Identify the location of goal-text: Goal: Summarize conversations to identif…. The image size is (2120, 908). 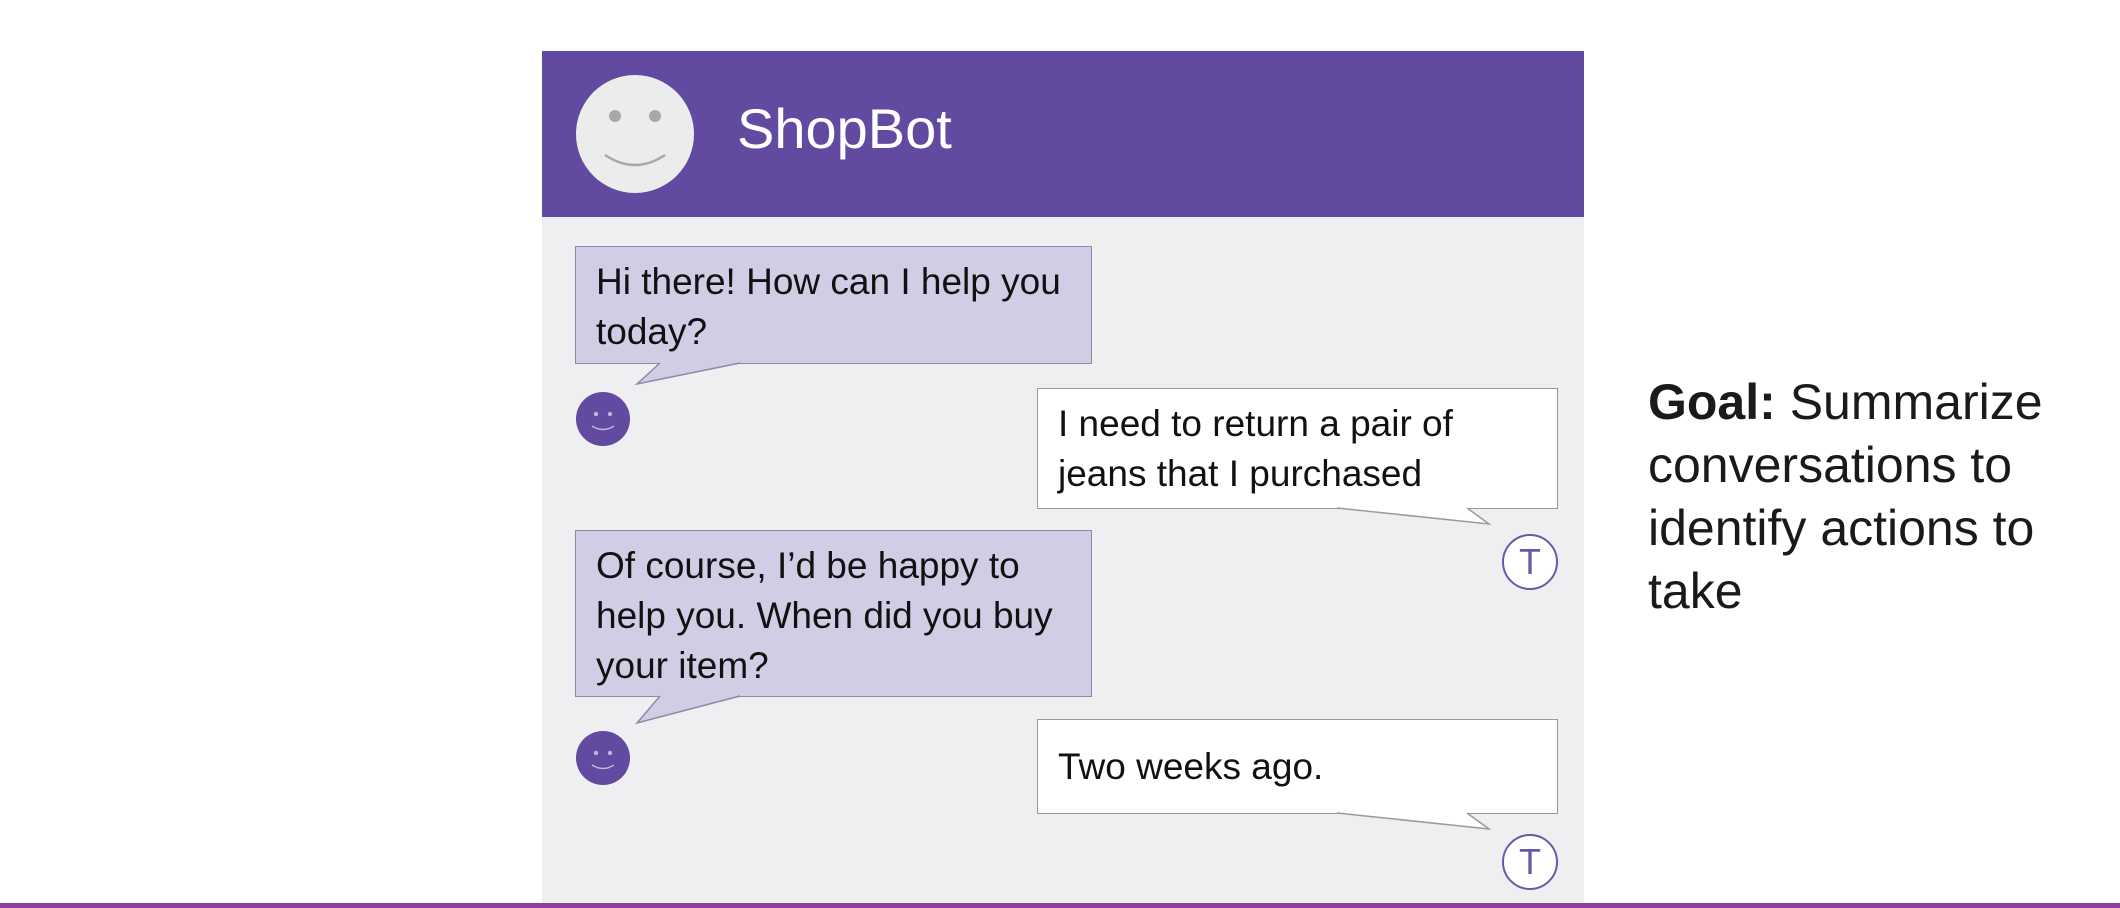
(1873, 497).